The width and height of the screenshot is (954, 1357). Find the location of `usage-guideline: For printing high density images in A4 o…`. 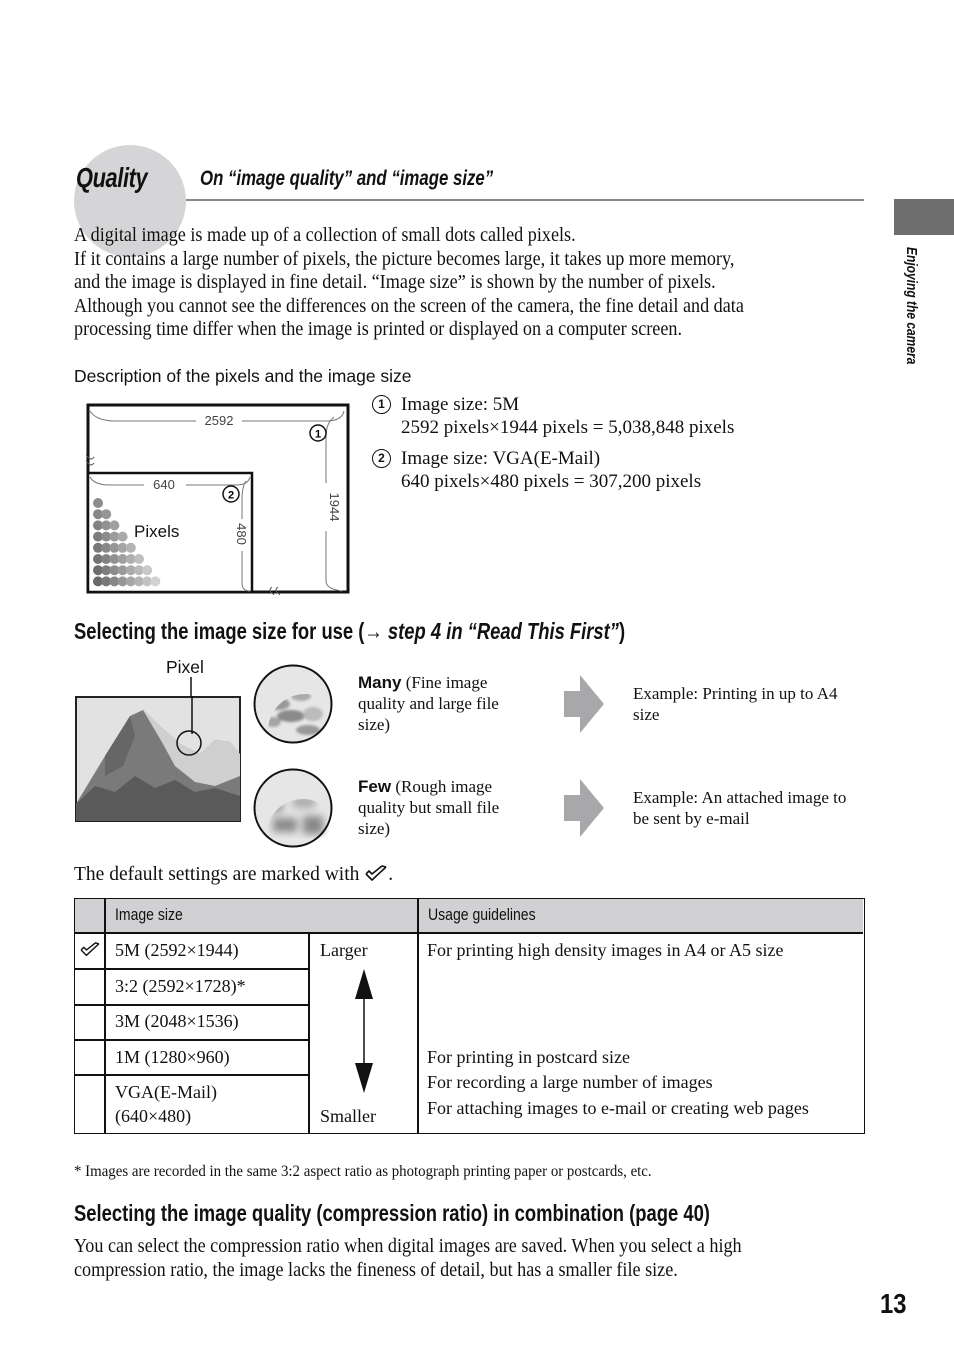

usage-guideline: For printing high density images in A4 o… is located at coordinates (605, 950).